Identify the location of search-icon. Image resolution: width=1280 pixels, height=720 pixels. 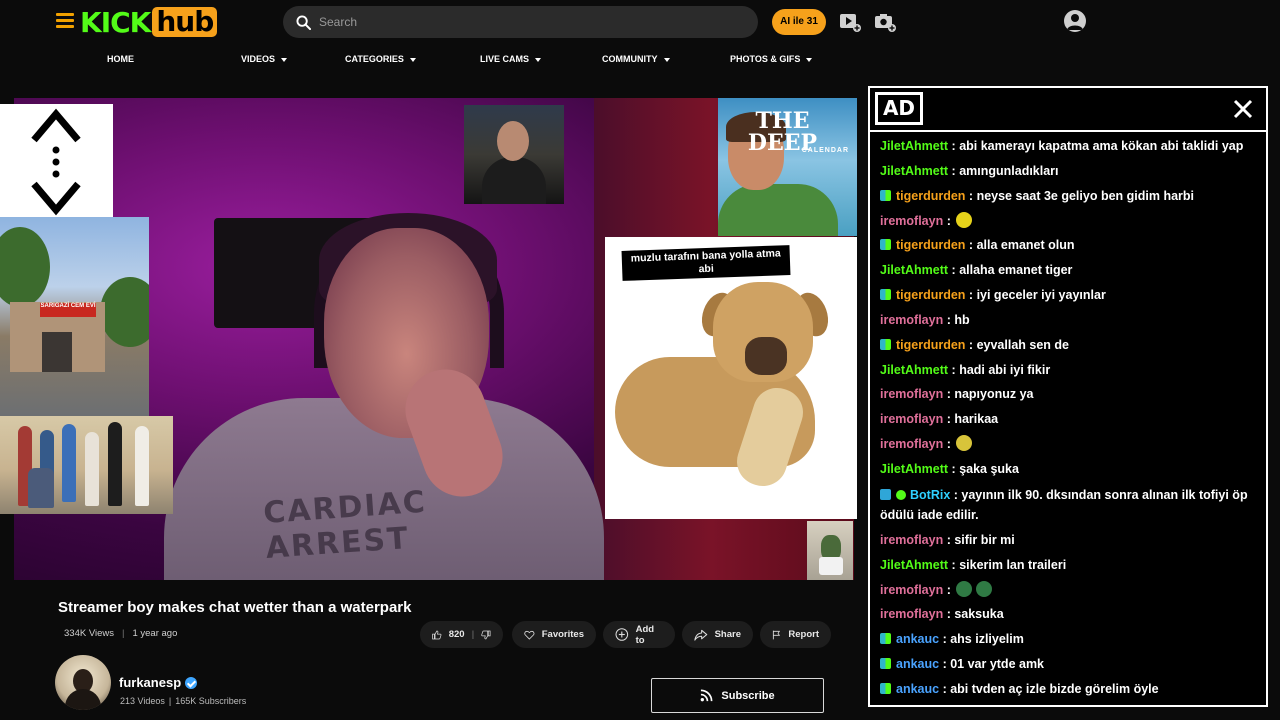
(303, 22).